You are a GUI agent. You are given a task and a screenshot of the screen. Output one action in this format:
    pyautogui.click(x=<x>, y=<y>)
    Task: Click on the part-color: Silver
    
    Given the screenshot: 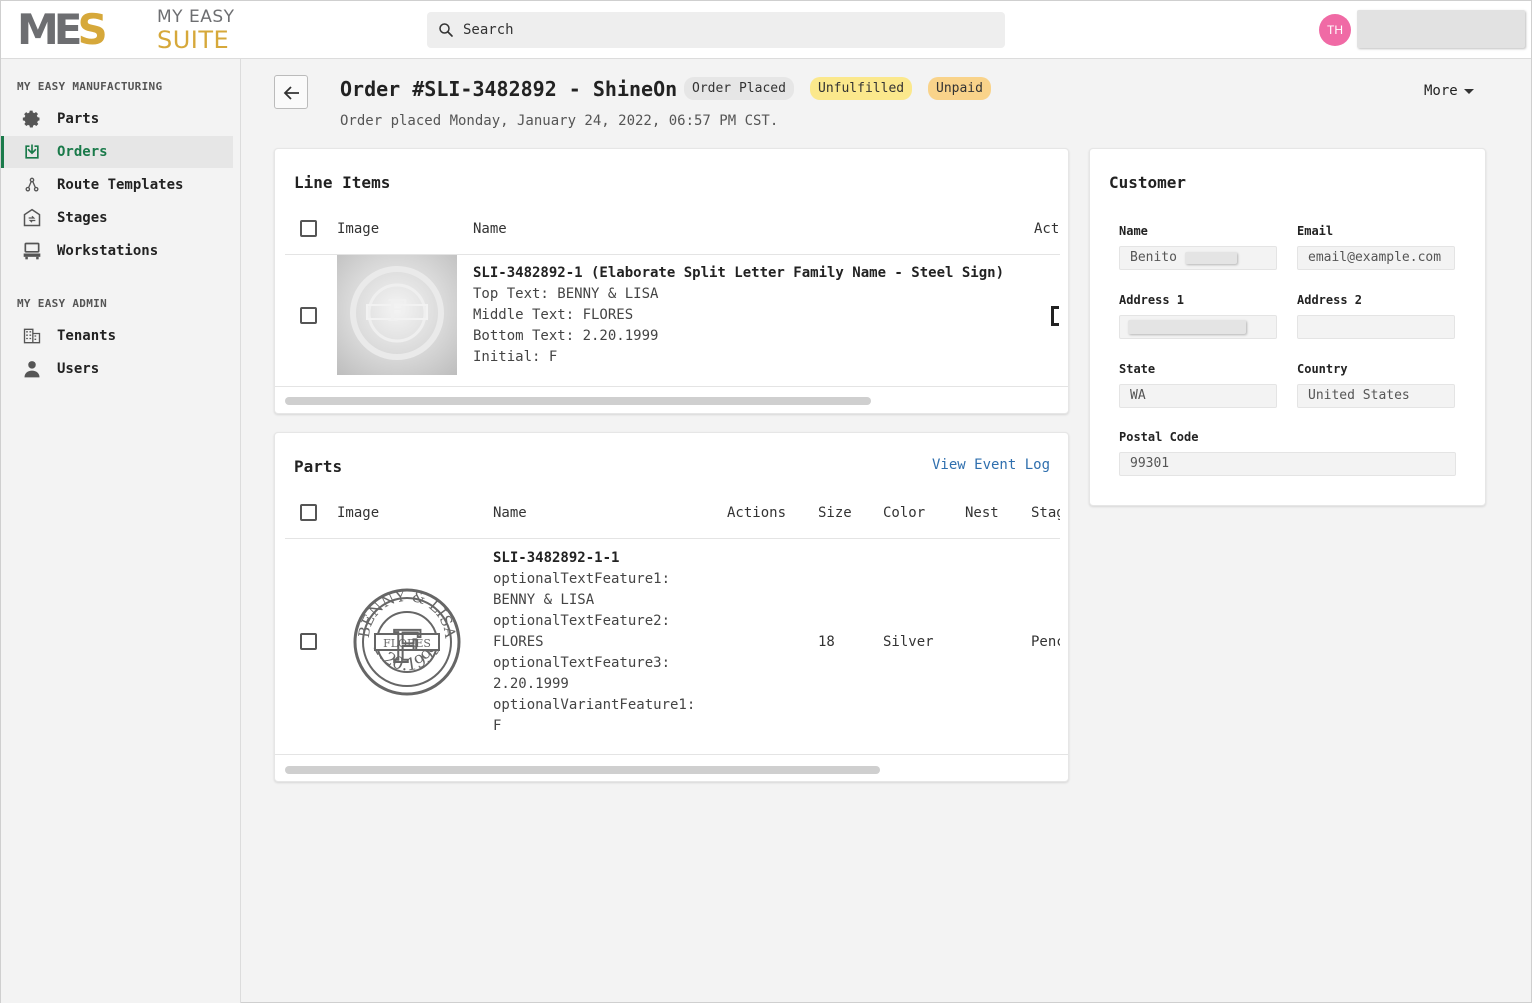 What is the action you would take?
    pyautogui.click(x=908, y=642)
    